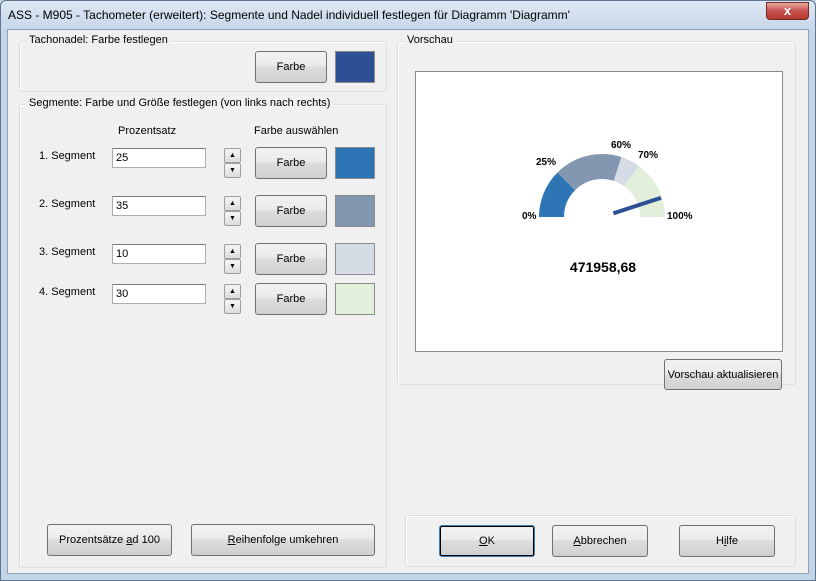 The height and width of the screenshot is (581, 816). I want to click on close-icon: x, so click(787, 10).